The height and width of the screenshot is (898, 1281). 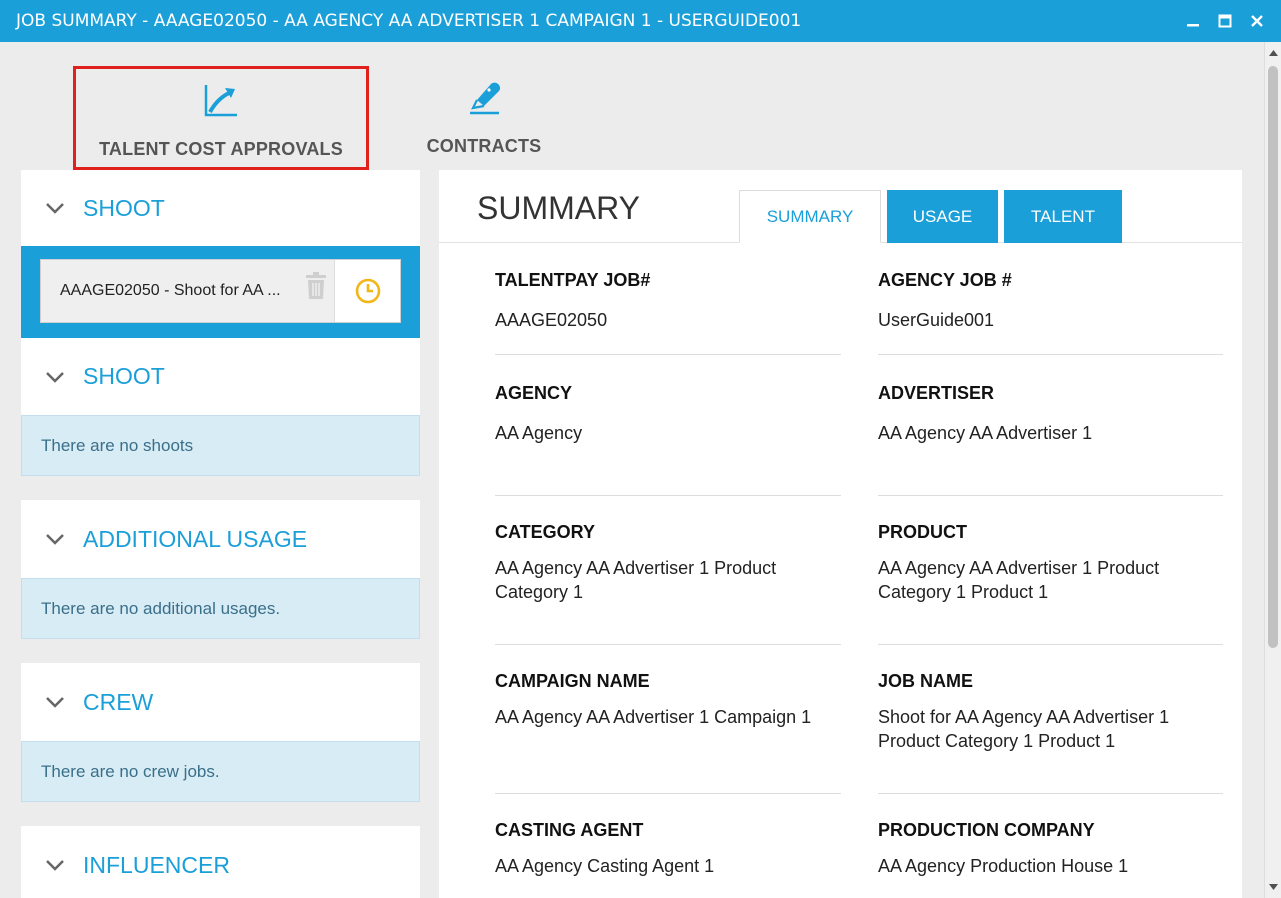 I want to click on field-value: AAAGE02050, so click(x=551, y=320).